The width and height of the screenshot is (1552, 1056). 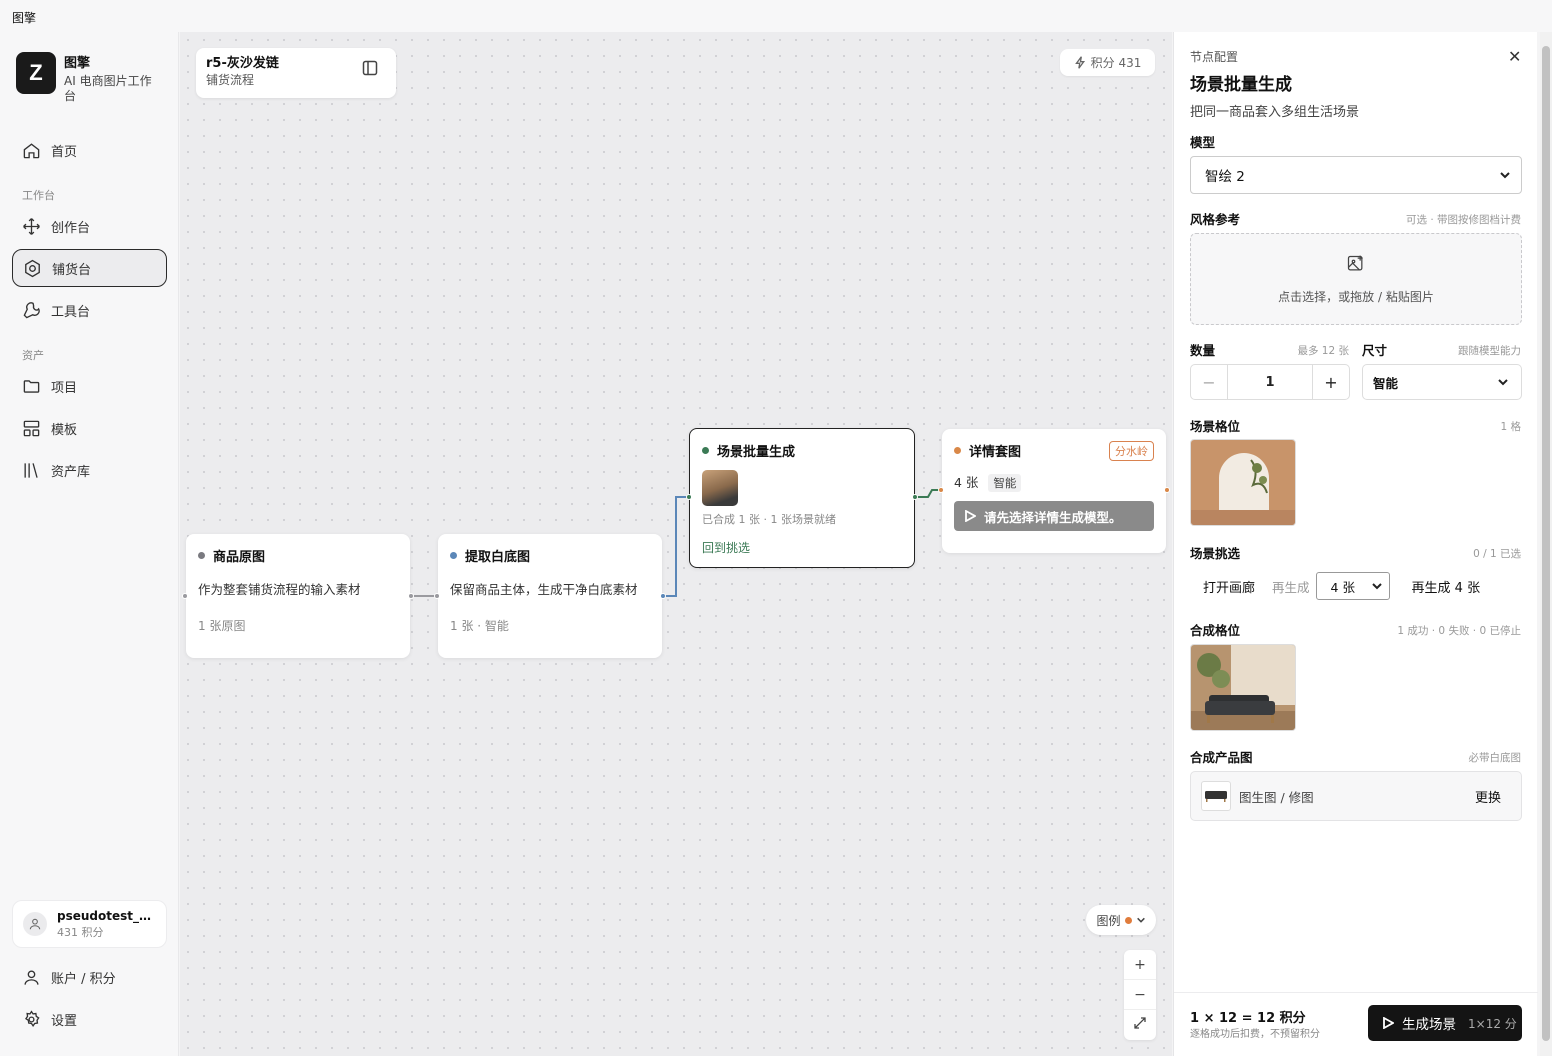 What do you see at coordinates (1203, 142) in the screenshot?
I see `model-label: 模型` at bounding box center [1203, 142].